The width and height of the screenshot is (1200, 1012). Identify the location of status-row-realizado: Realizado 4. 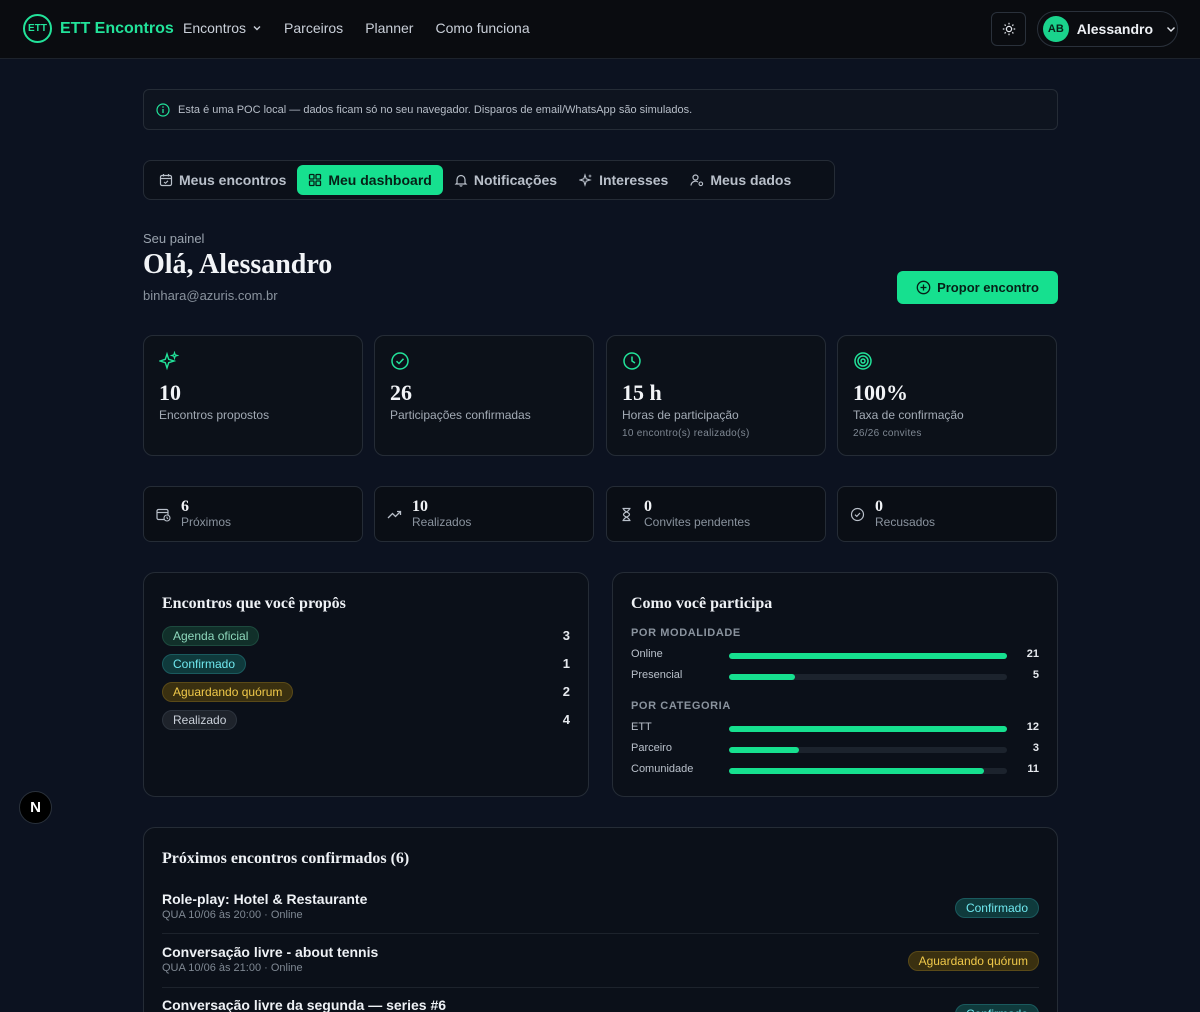
(366, 720).